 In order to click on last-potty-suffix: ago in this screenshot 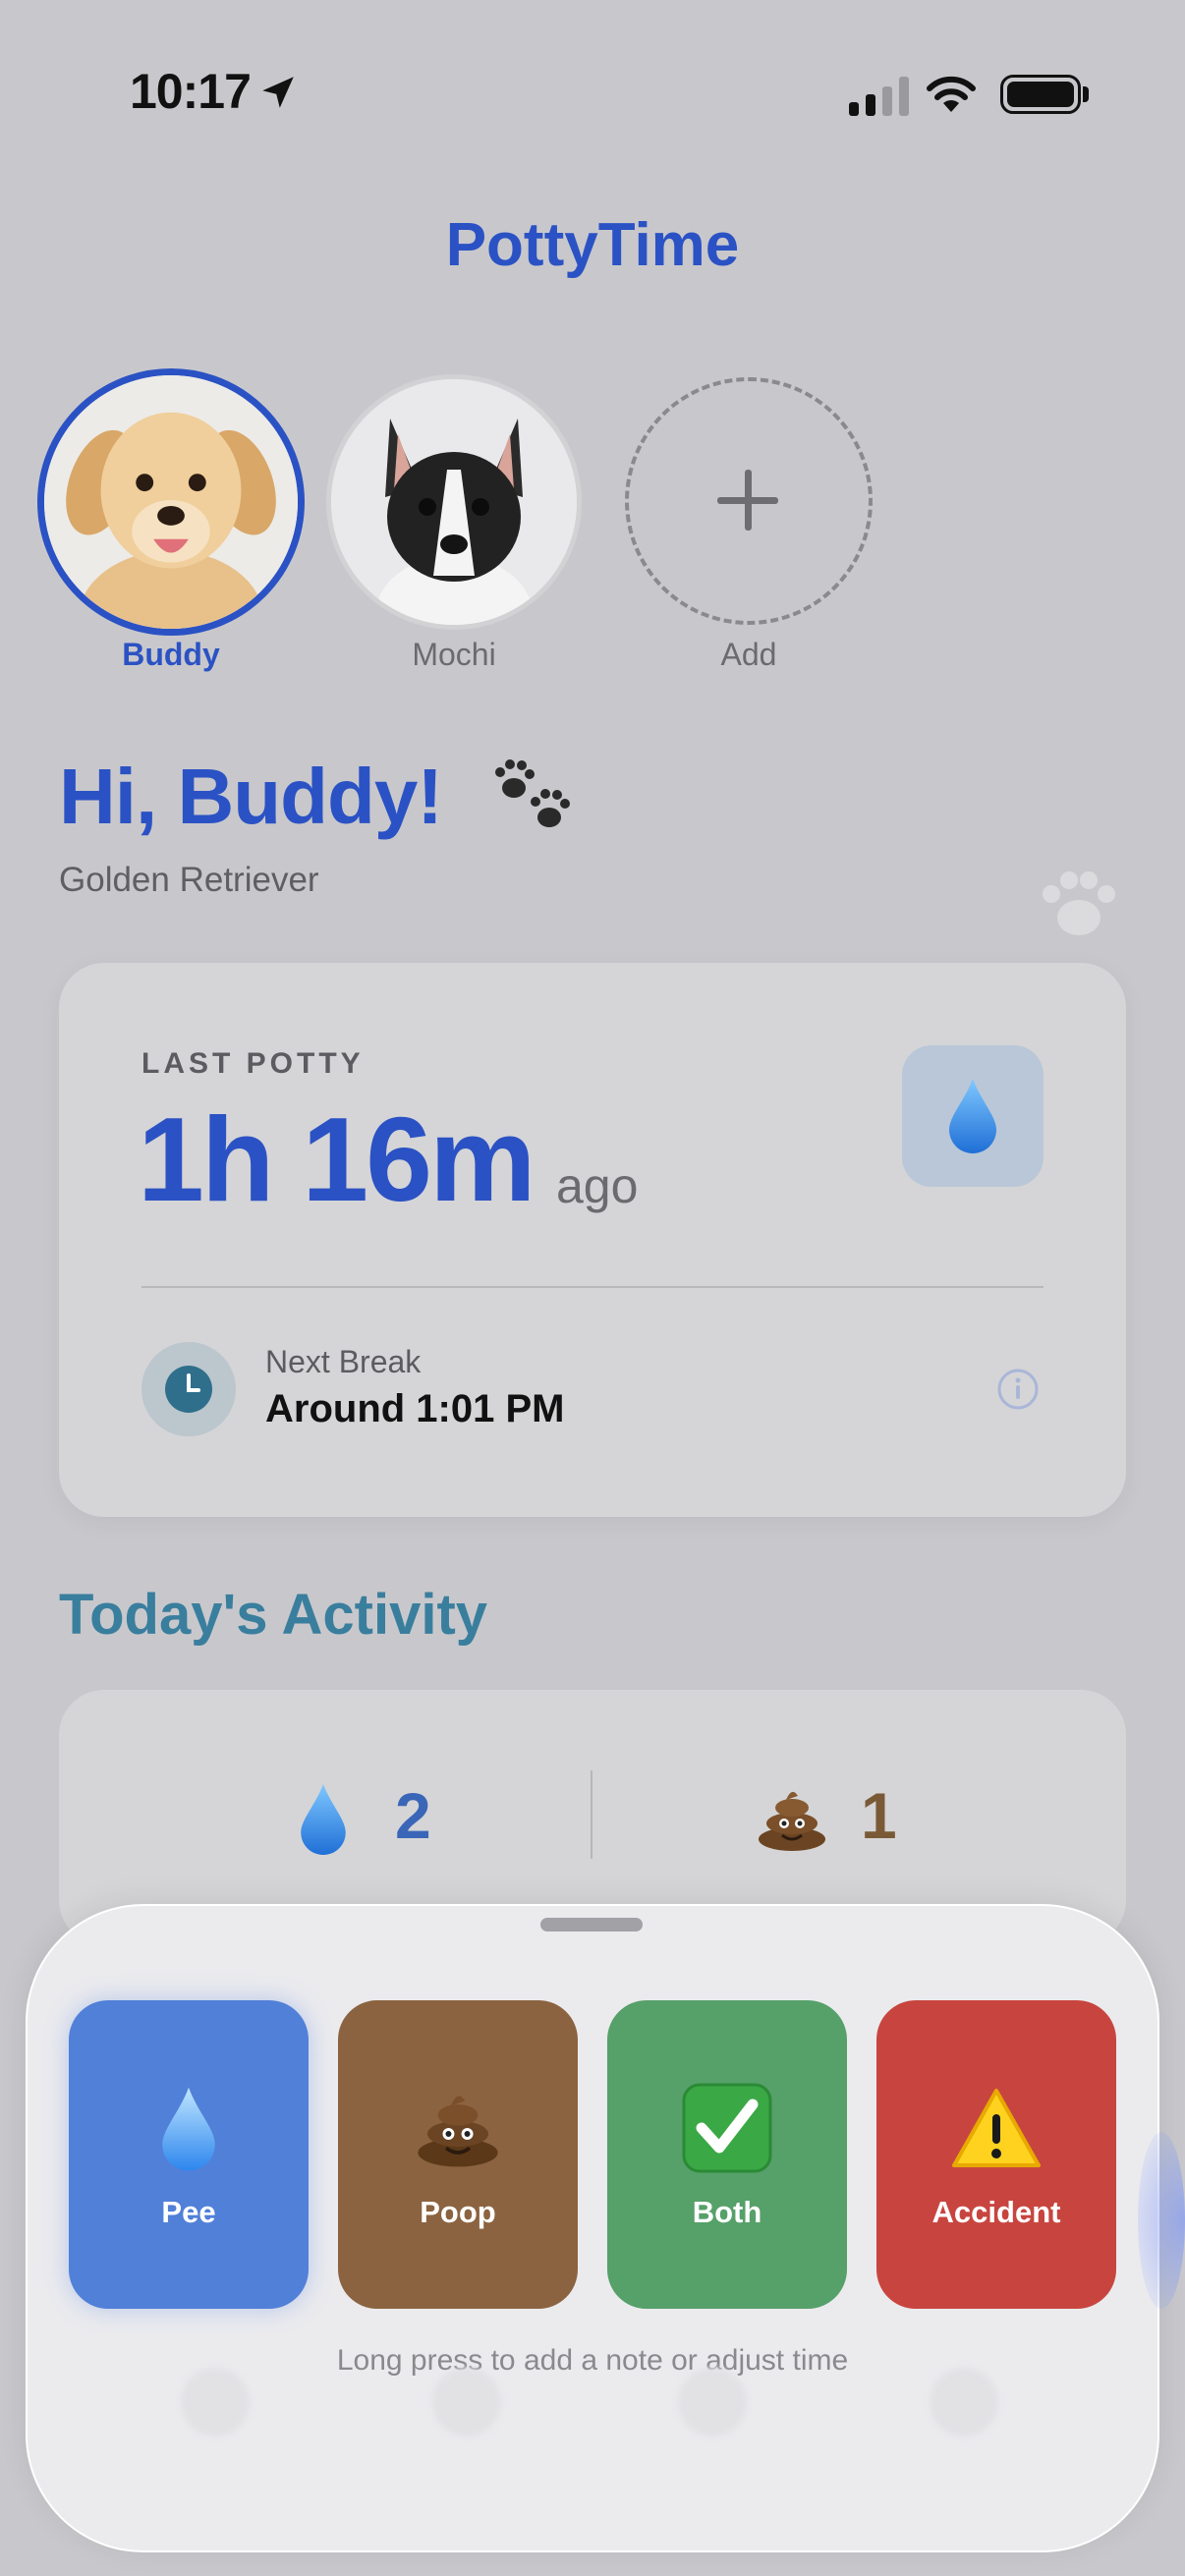, I will do `click(598, 1185)`.